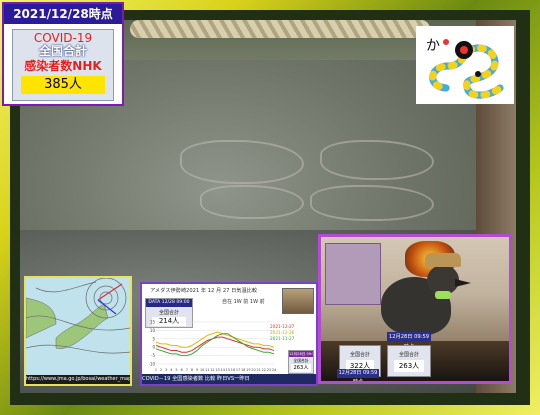 The image size is (540, 415). I want to click on crow-beak, so click(463, 283).